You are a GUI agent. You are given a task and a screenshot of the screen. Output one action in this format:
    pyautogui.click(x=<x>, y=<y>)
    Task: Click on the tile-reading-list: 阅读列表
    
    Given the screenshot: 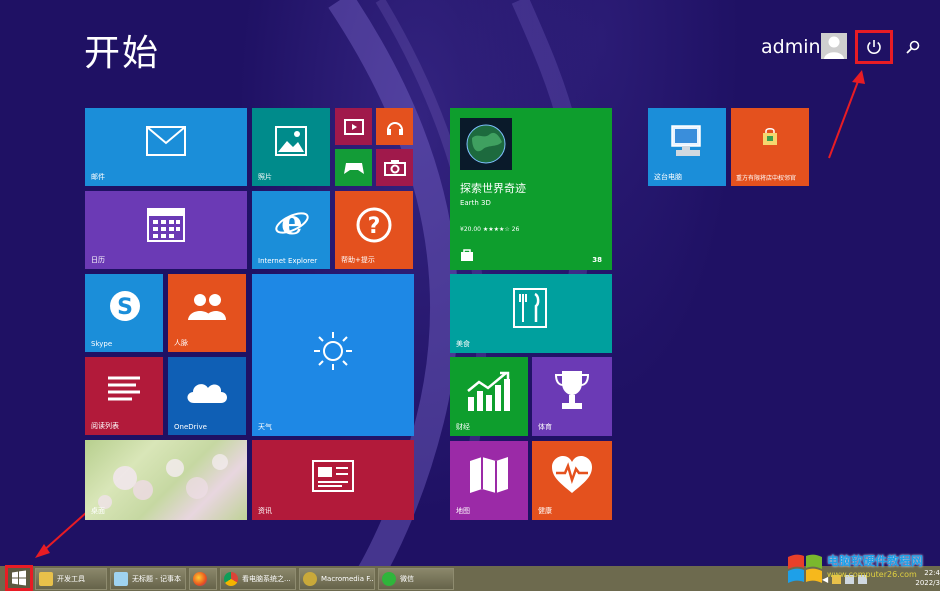 What is the action you would take?
    pyautogui.click(x=124, y=396)
    